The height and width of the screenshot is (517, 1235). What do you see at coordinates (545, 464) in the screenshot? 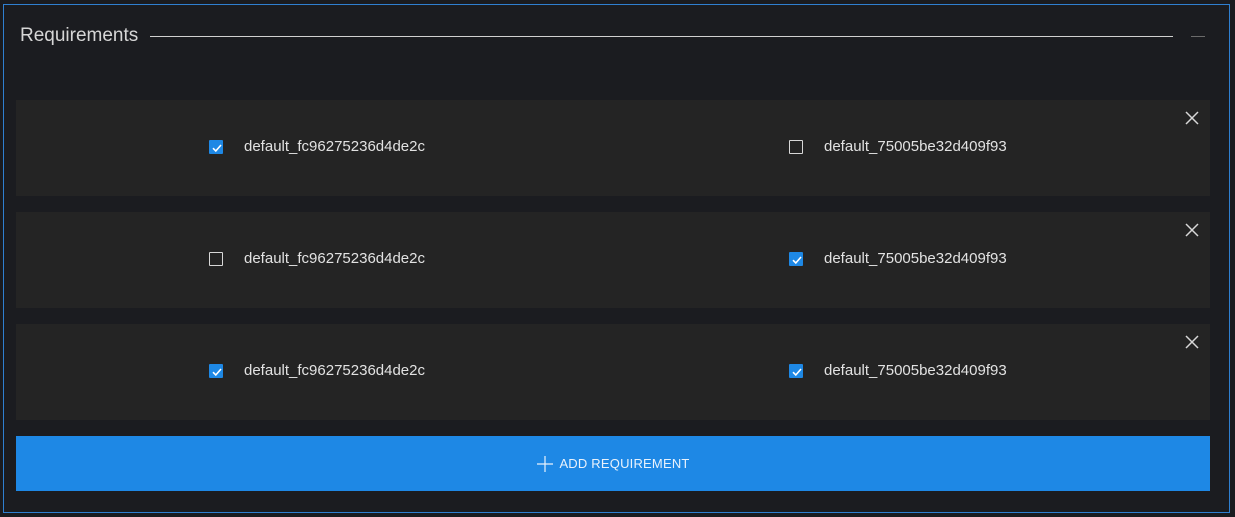
I see `plus-icon` at bounding box center [545, 464].